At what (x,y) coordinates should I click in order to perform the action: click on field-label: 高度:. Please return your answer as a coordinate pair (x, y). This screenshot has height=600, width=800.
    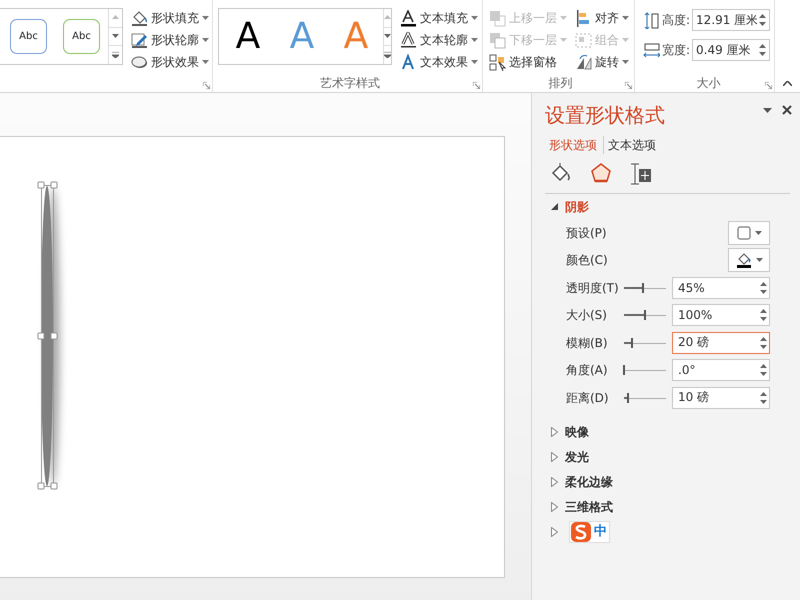
    Looking at the image, I should click on (676, 20).